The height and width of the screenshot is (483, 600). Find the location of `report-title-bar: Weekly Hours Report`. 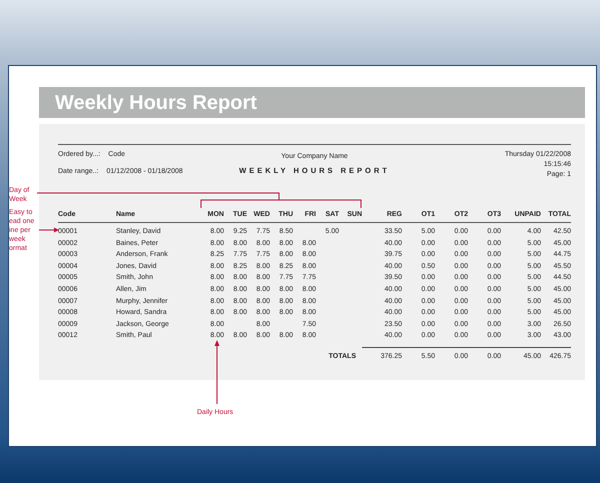

report-title-bar: Weekly Hours Report is located at coordinates (312, 102).